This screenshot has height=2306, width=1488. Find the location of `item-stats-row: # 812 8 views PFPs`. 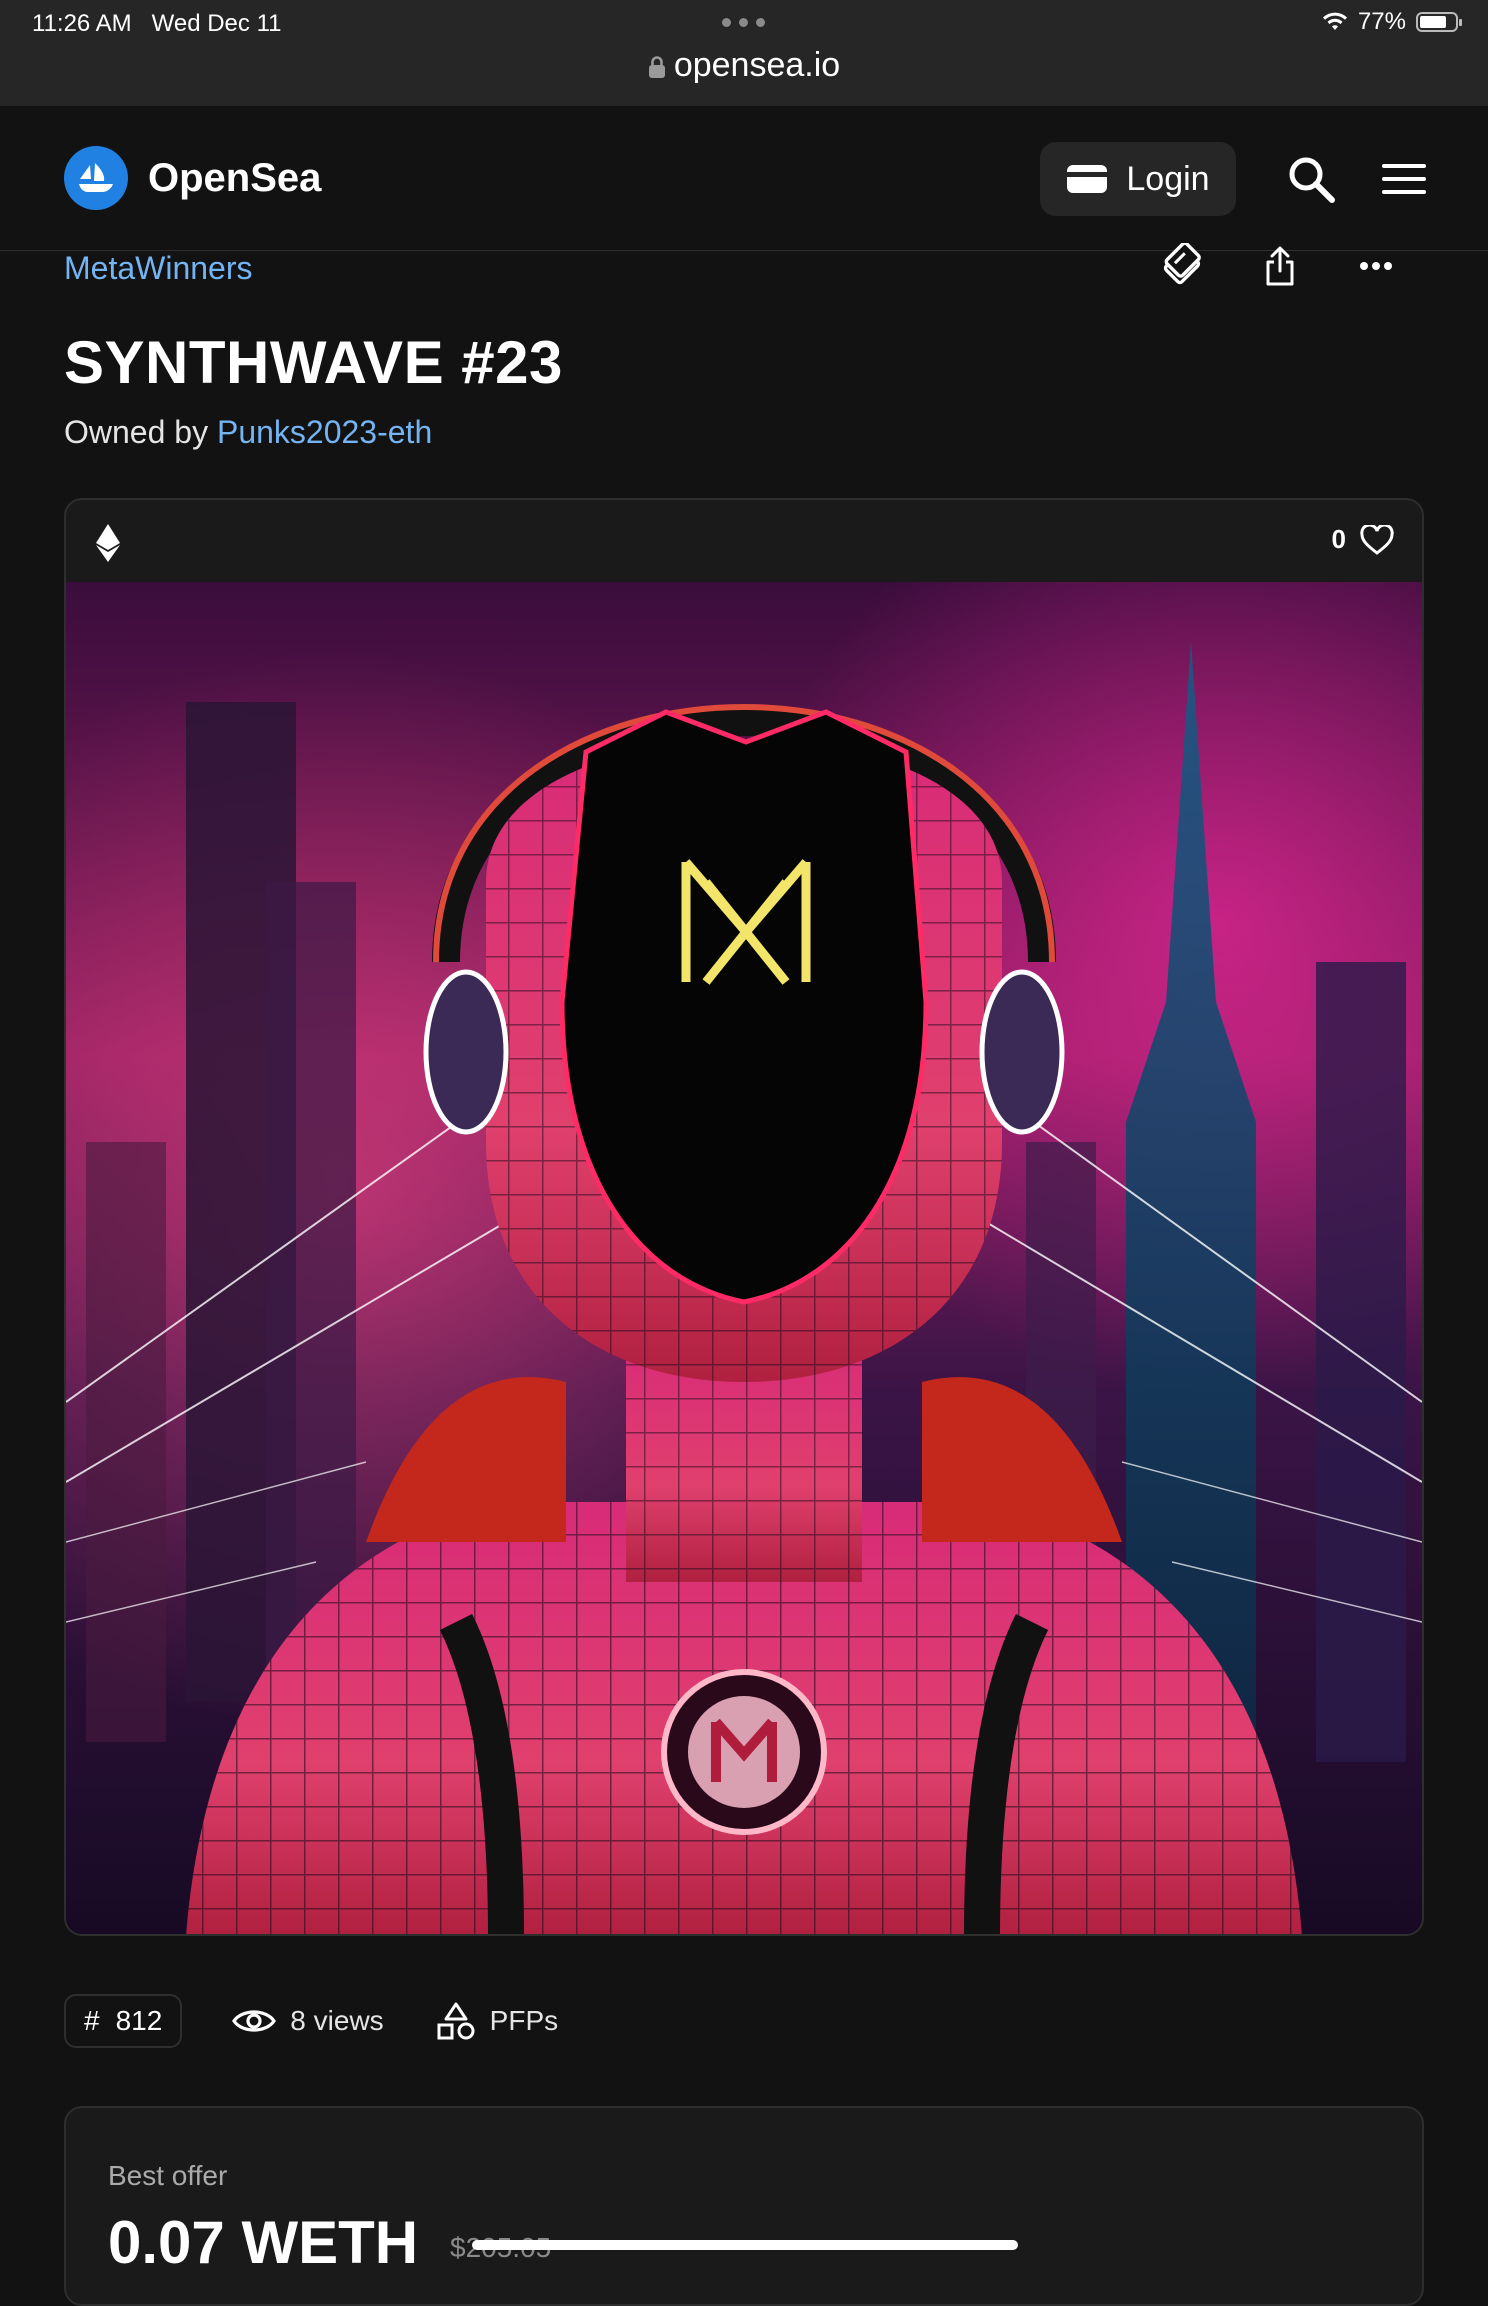

item-stats-row: # 812 8 views PFPs is located at coordinates (311, 2021).